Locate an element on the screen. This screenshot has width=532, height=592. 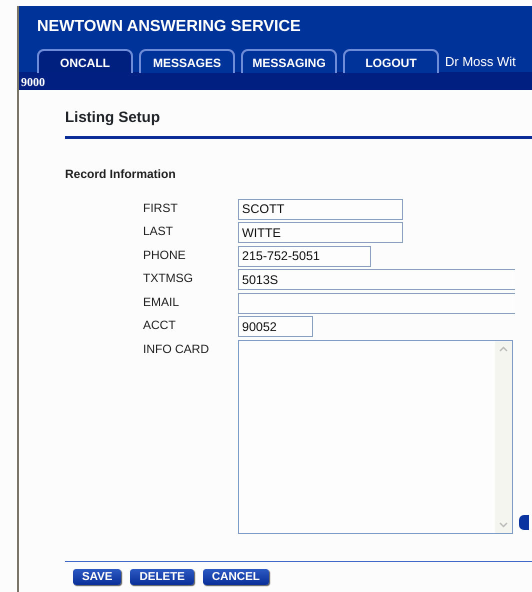
nav-tab: ONCALL is located at coordinates (85, 61).